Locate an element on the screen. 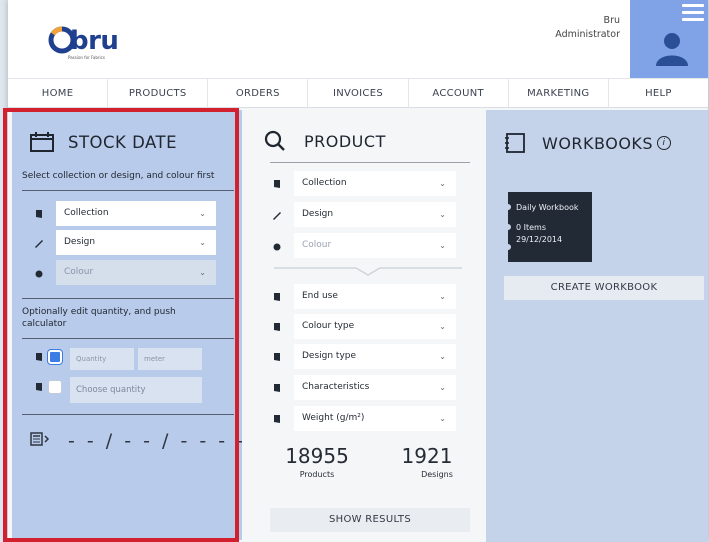  workbooks-heading: WORKBOOKS i is located at coordinates (588, 143).